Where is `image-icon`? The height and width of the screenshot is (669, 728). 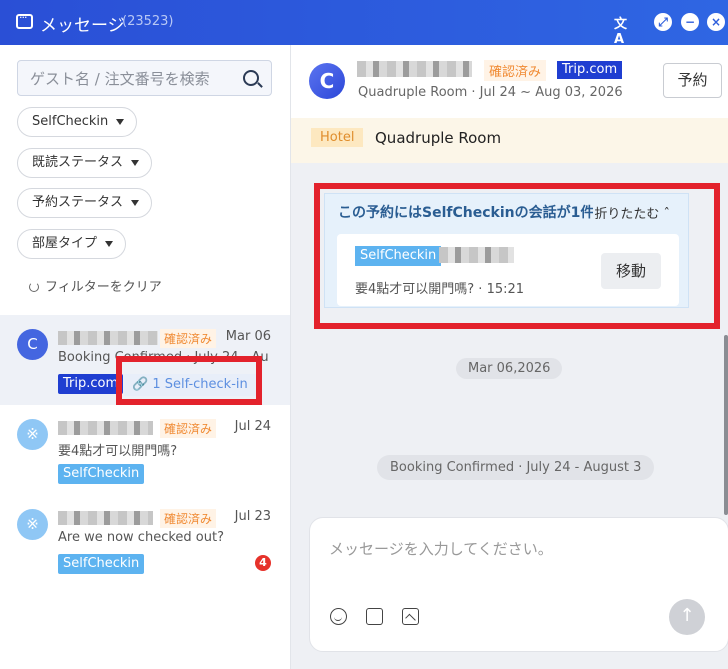 image-icon is located at coordinates (410, 616).